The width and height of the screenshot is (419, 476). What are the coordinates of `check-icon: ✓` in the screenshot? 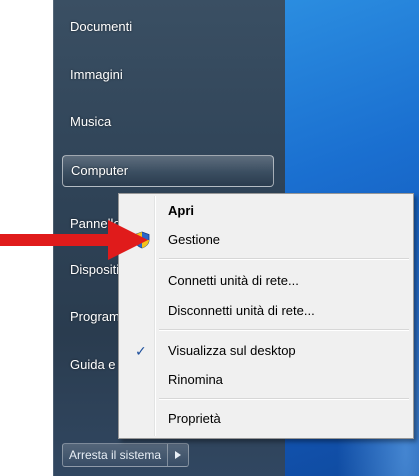 It's located at (141, 351).